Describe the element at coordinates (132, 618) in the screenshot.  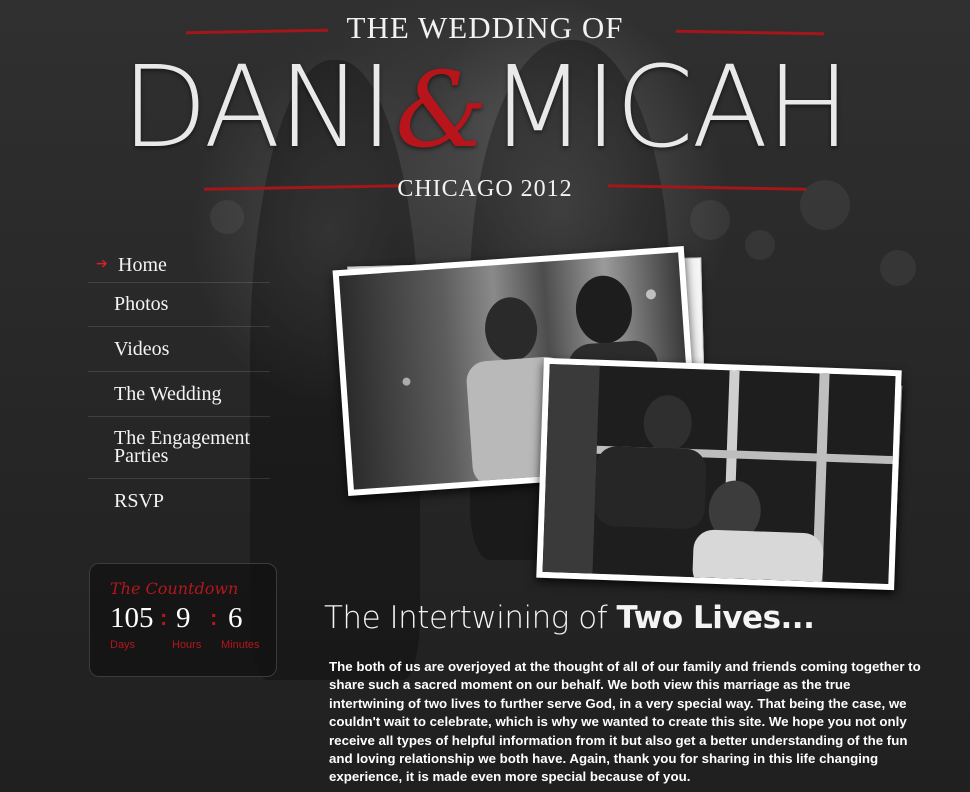
I see `countdown-days: 105` at that location.